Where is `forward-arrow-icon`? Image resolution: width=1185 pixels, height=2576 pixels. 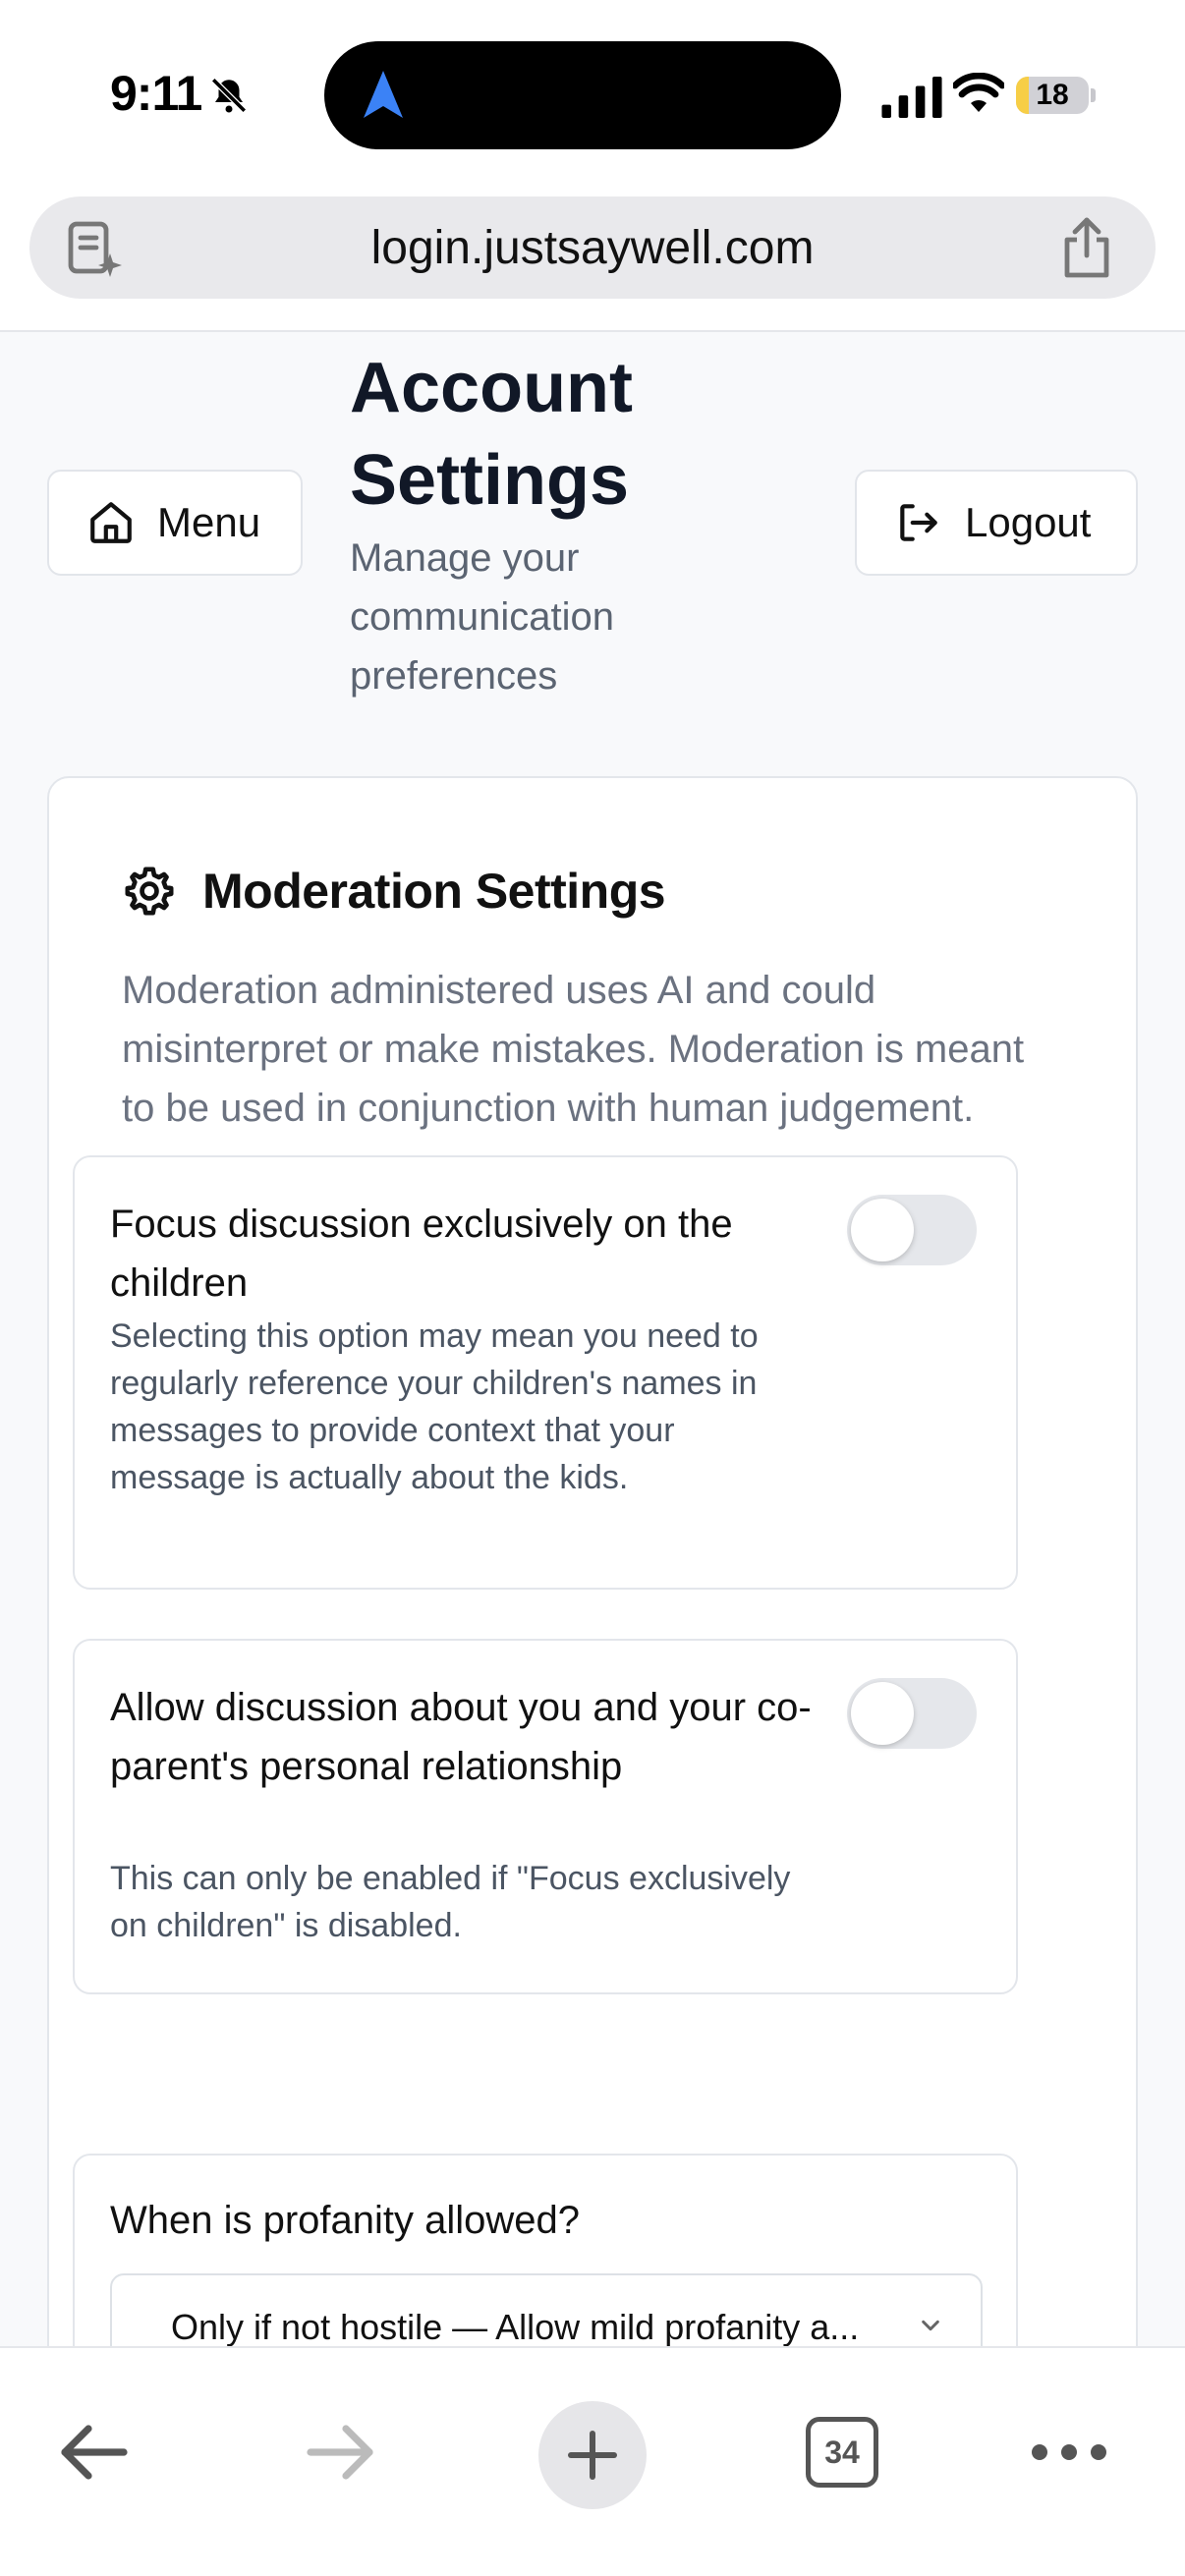 forward-arrow-icon is located at coordinates (342, 2452).